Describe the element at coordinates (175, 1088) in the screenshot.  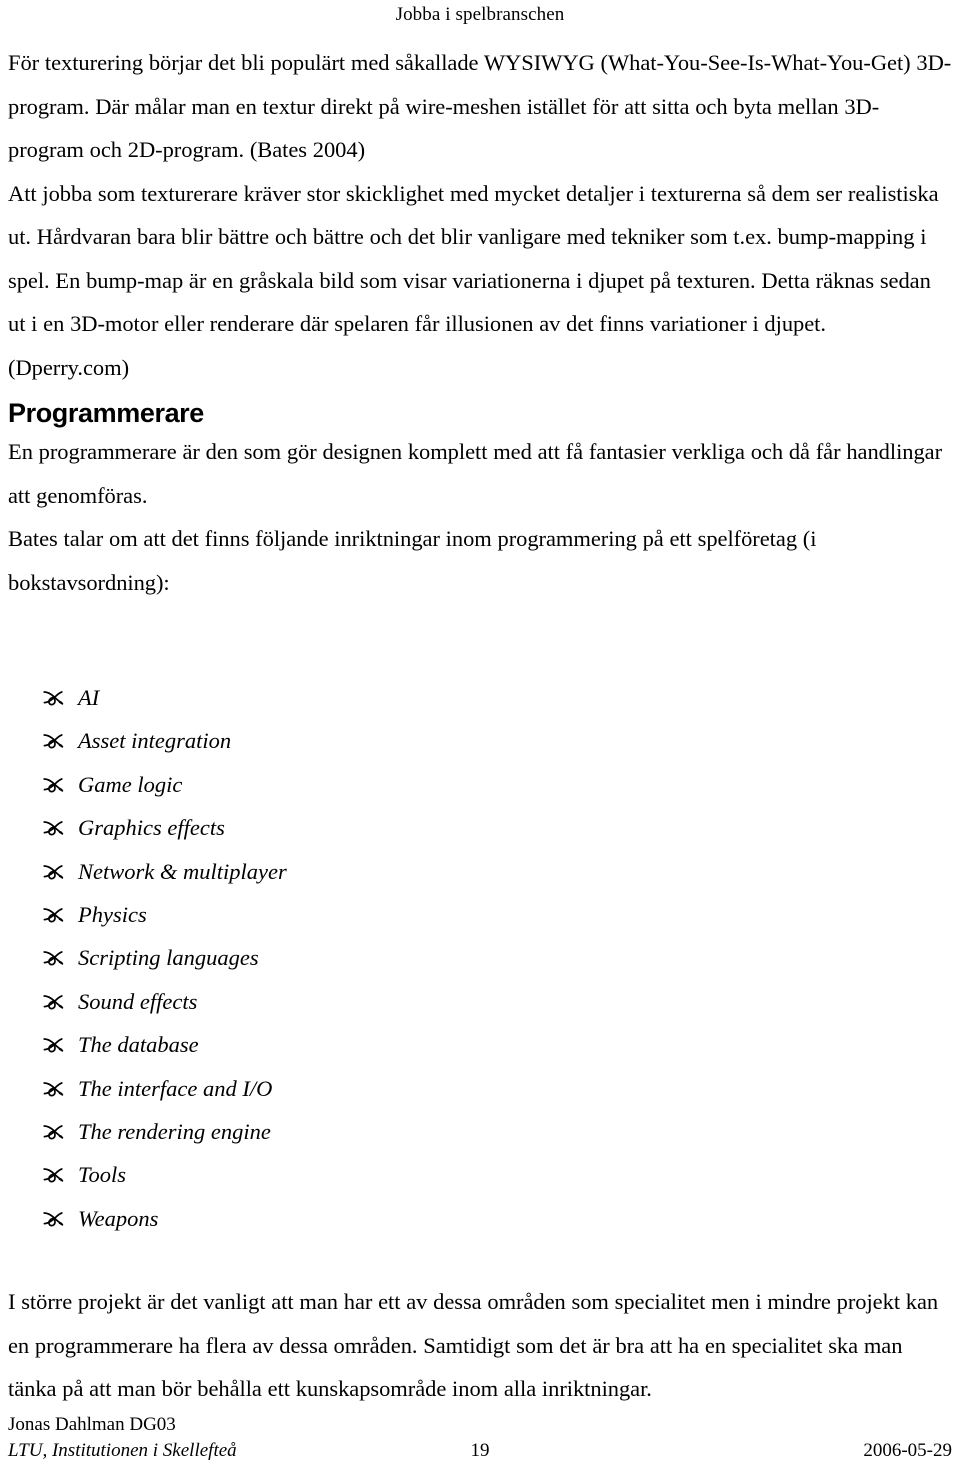
I see `list-item-label: The interface and I/O` at that location.